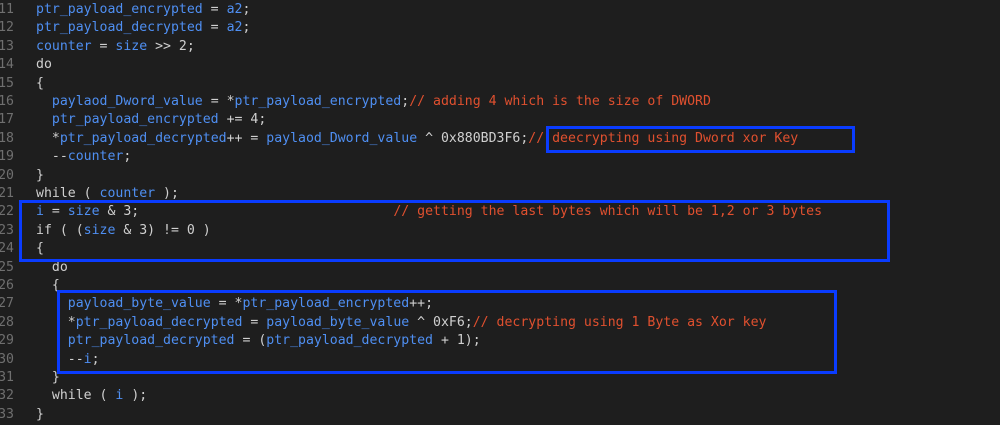 The image size is (1000, 425). I want to click on code-token: do, so click(44, 65).